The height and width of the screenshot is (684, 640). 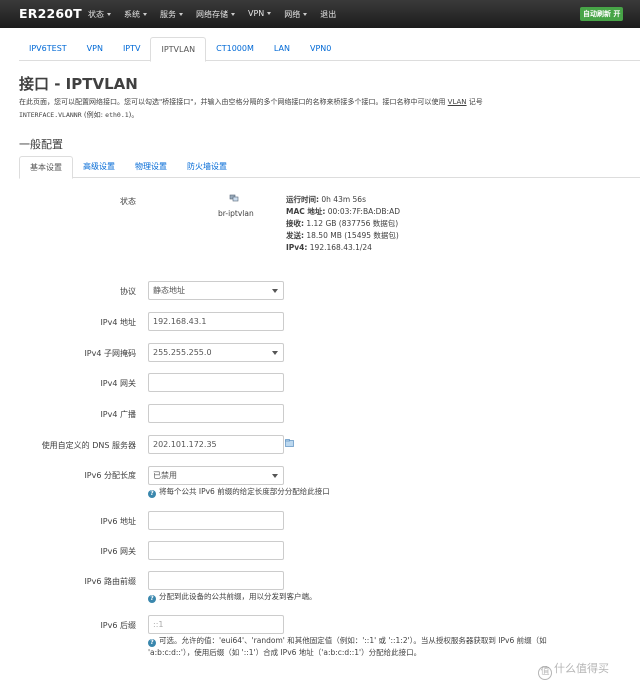 I want to click on nav-status: 状态, so click(x=99, y=14).